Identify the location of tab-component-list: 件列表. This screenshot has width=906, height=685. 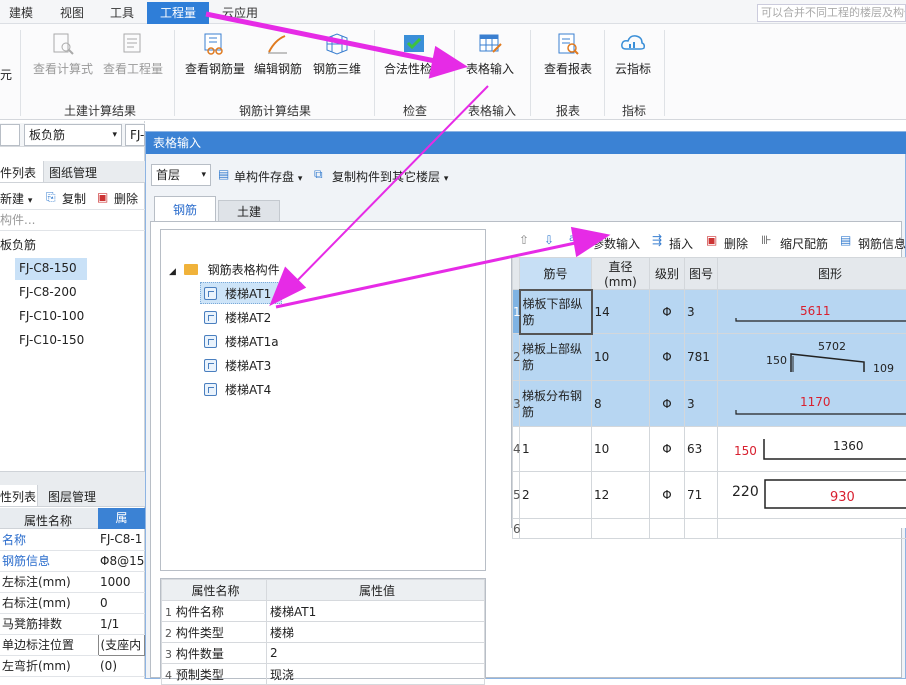
(22, 171).